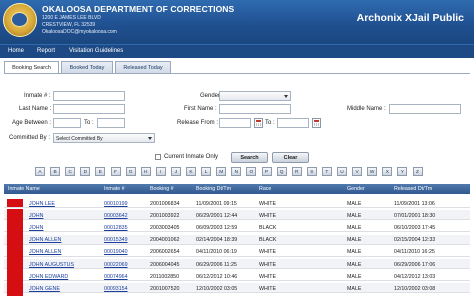 This screenshot has width=474, height=296. What do you see at coordinates (51, 265) in the screenshot?
I see `inmate-name-link: JOHN AUGUSTUS` at bounding box center [51, 265].